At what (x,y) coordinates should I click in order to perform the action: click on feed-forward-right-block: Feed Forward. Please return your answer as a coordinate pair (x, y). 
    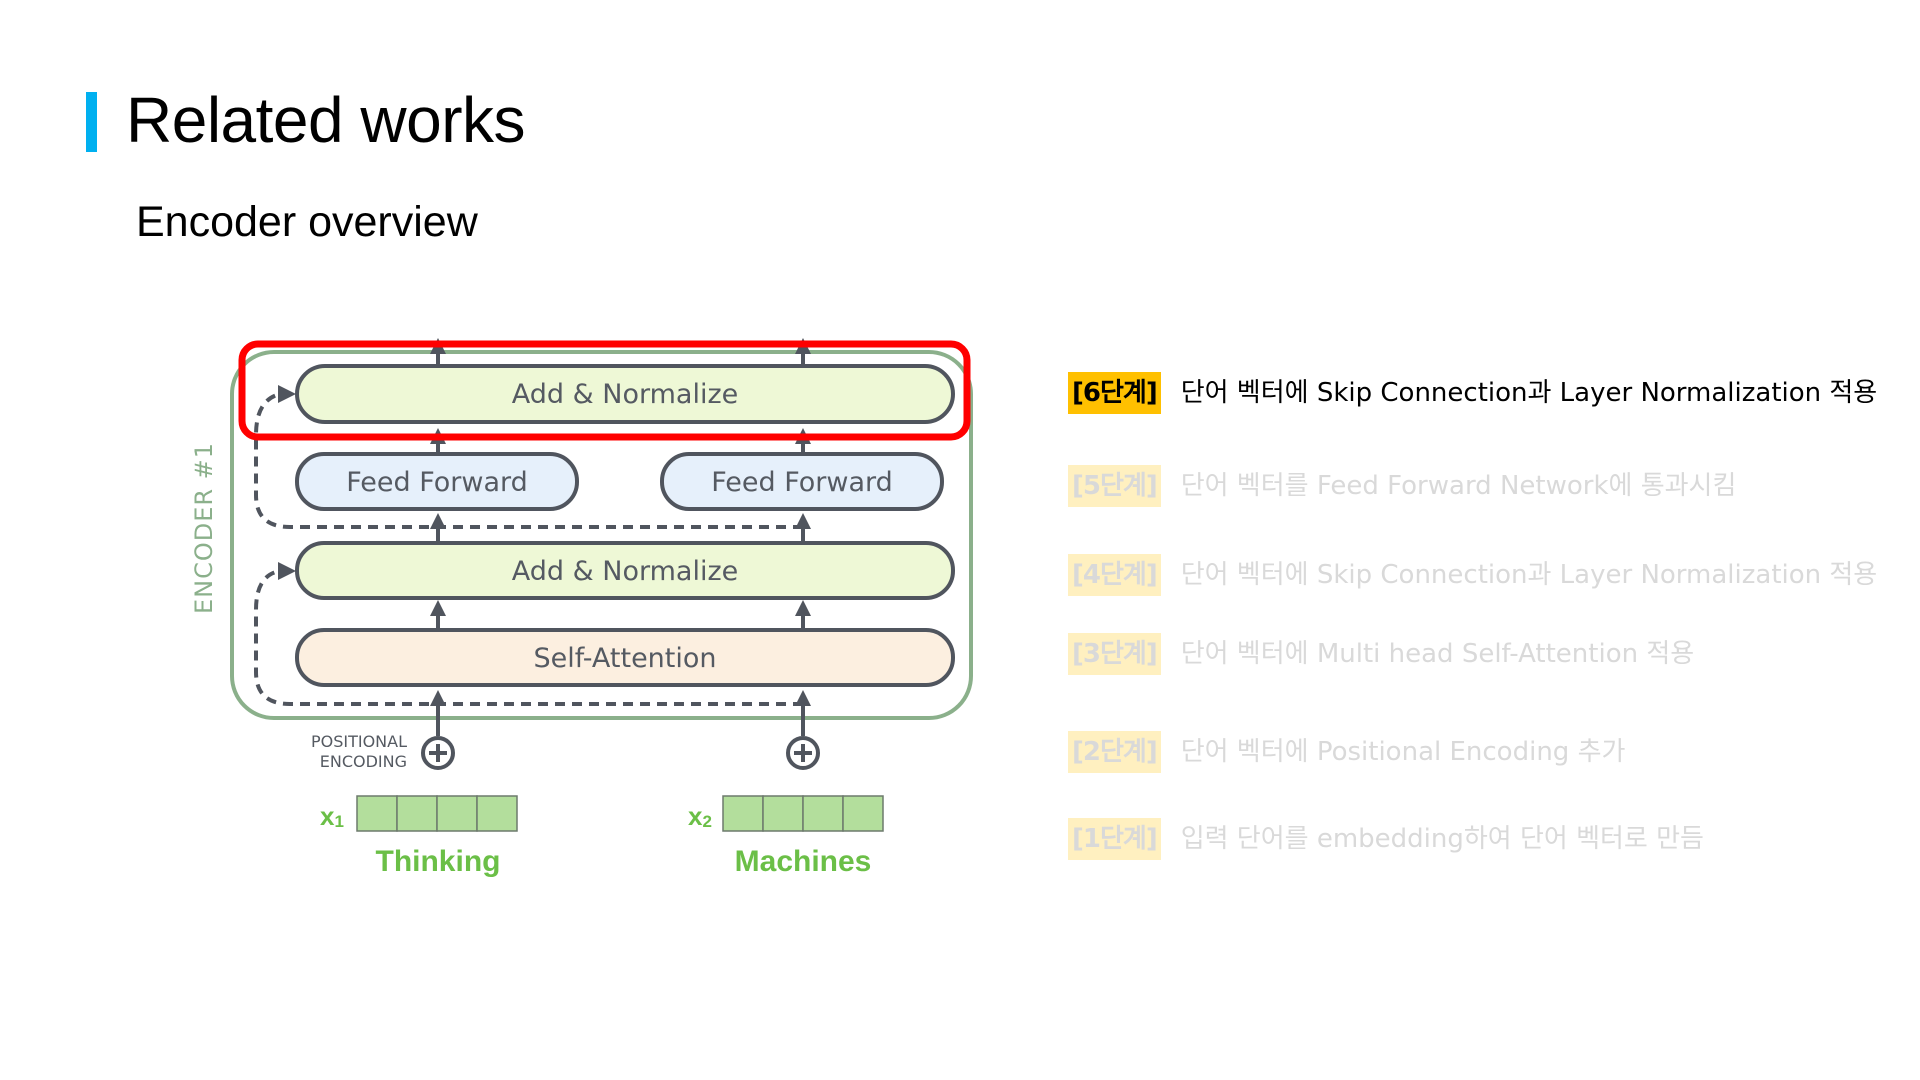
    Looking at the image, I should click on (802, 481).